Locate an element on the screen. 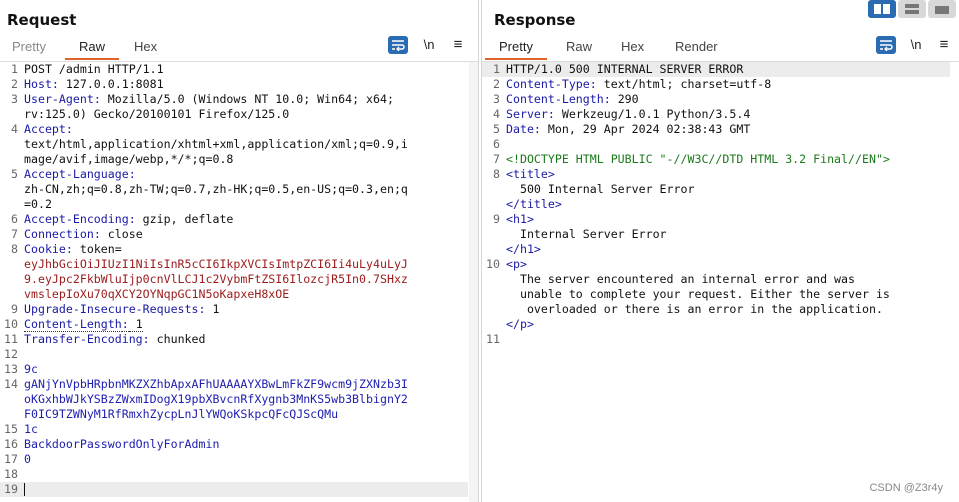  code-line: 500 Internal Server Error is located at coordinates (716, 189).